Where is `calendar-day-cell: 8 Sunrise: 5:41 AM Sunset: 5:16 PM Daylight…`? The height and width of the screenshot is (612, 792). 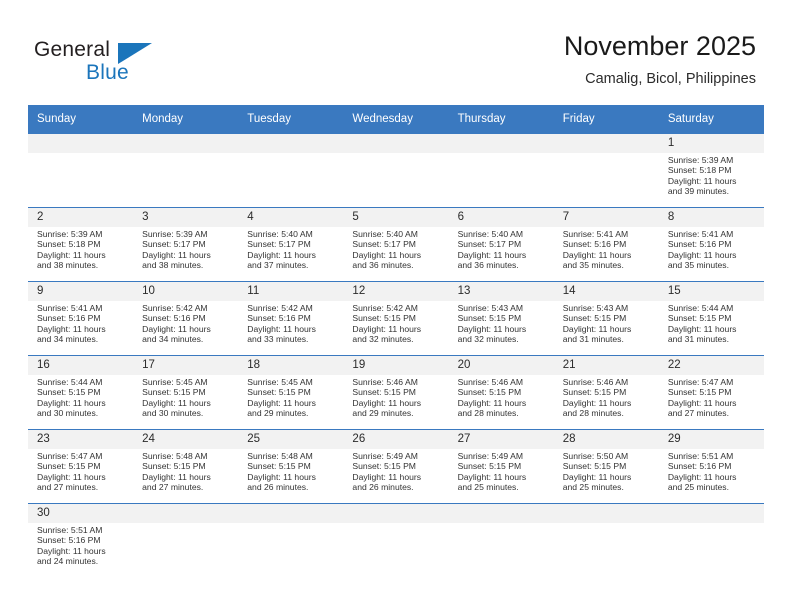 calendar-day-cell: 8 Sunrise: 5:41 AM Sunset: 5:16 PM Daylight… is located at coordinates (711, 244).